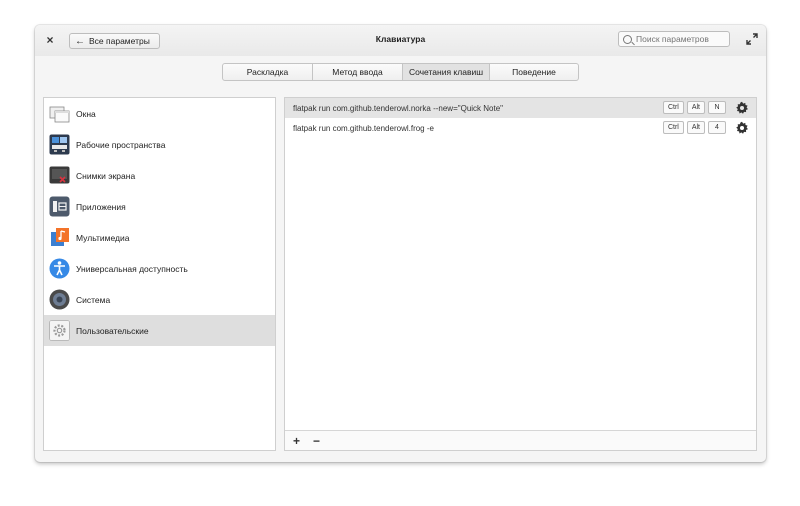 This screenshot has width=800, height=506. I want to click on maximize-icon, so click(752, 39).